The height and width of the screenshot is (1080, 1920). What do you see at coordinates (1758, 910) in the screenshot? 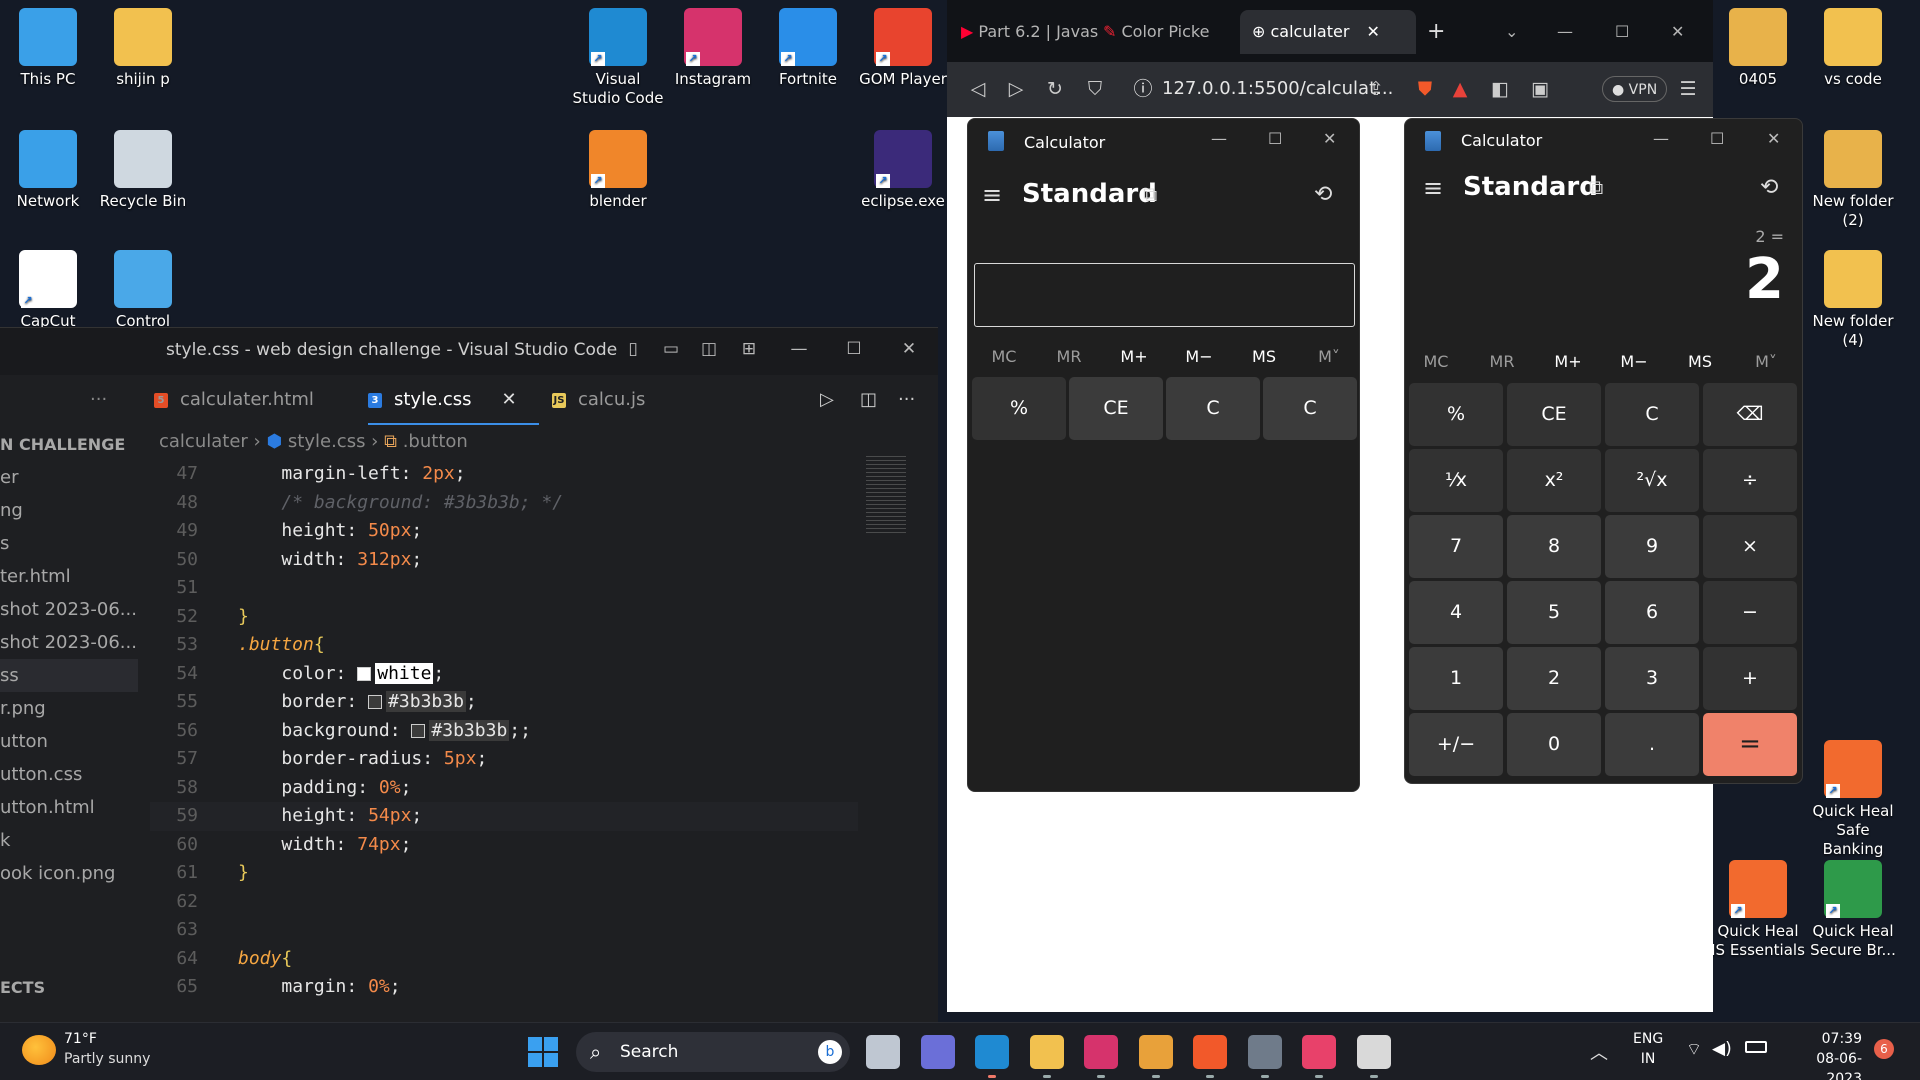
I see `desktop-icon: ↗ Quick Heal IS Essentials` at bounding box center [1758, 910].